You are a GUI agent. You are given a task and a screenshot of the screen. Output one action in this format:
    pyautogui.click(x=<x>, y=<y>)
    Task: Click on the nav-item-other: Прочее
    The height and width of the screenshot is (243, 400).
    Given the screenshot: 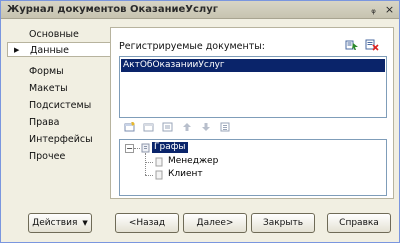 What is the action you would take?
    pyautogui.click(x=57, y=156)
    